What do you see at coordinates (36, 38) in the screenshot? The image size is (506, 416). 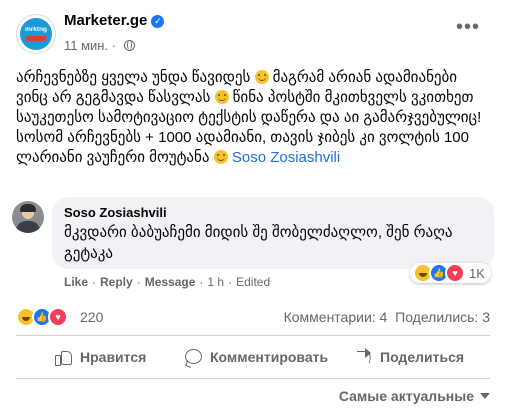 I see `page-logo-strip` at bounding box center [36, 38].